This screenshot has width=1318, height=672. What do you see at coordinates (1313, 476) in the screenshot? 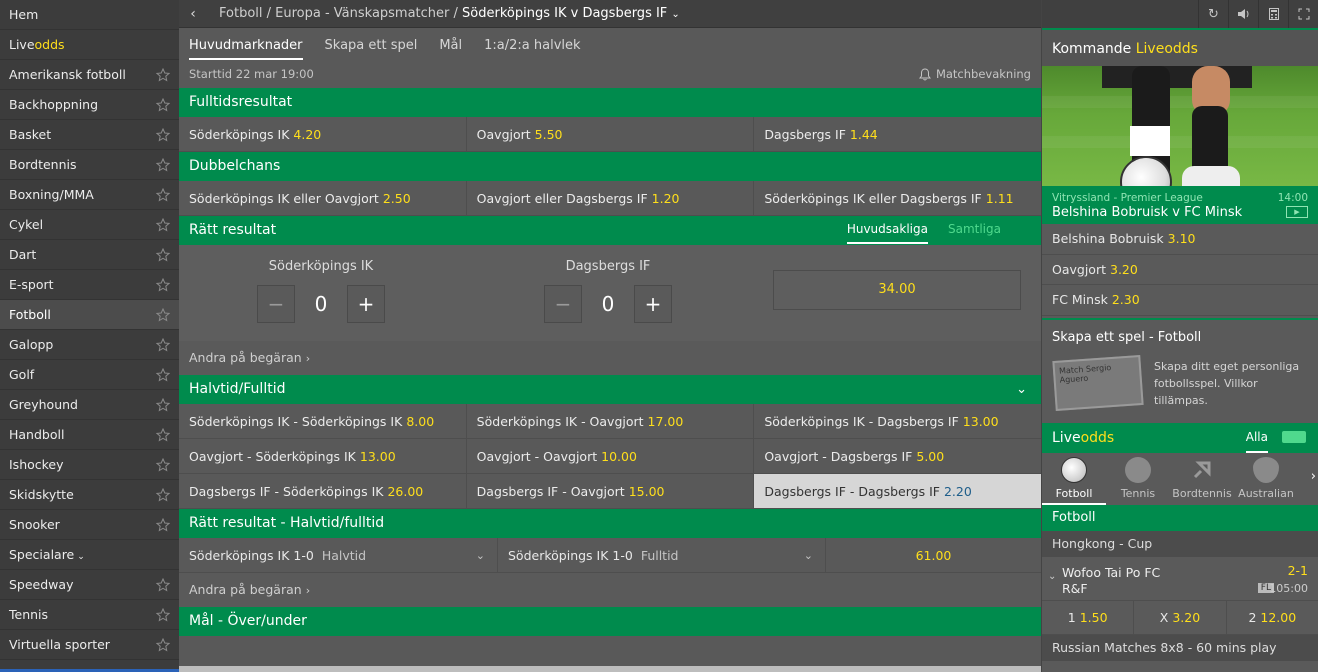
I see `chevron-right-icon: ›` at bounding box center [1313, 476].